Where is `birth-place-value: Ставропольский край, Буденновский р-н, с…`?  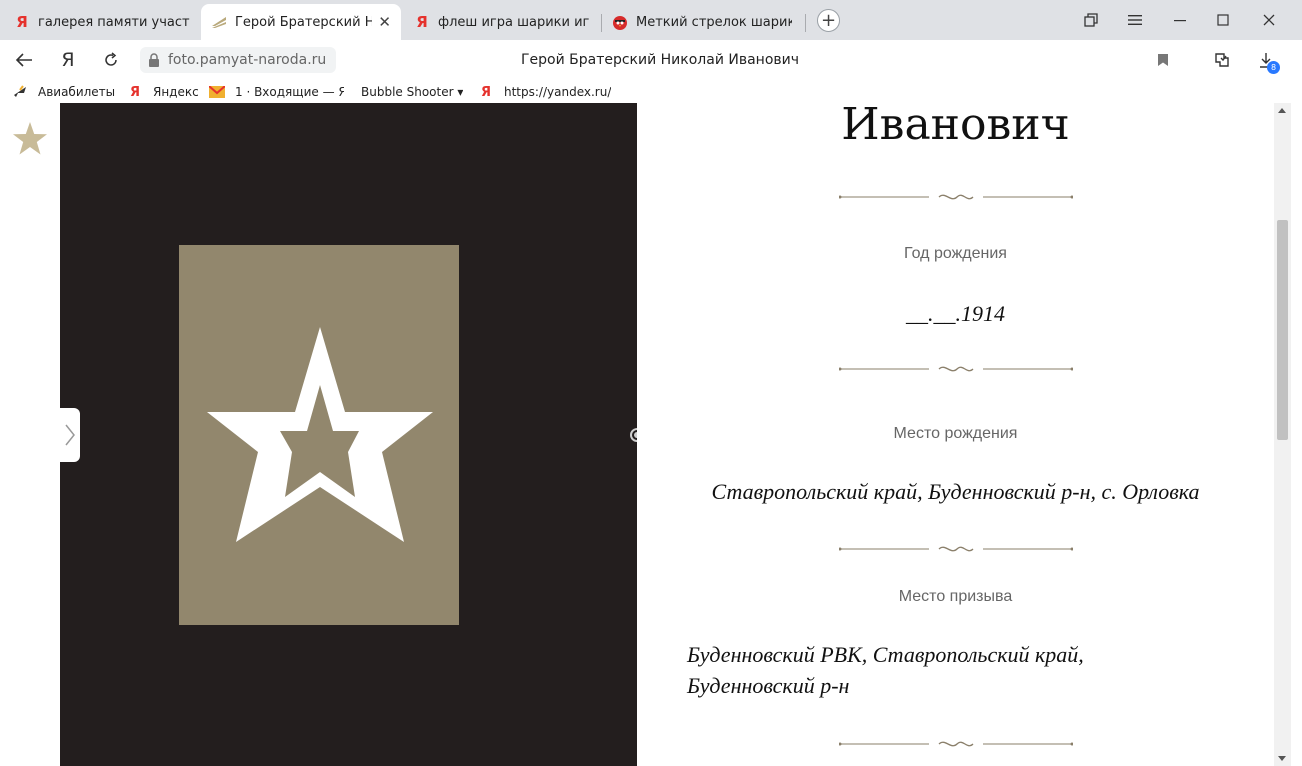 birth-place-value: Ставропольский край, Буденновский р-н, с… is located at coordinates (955, 491).